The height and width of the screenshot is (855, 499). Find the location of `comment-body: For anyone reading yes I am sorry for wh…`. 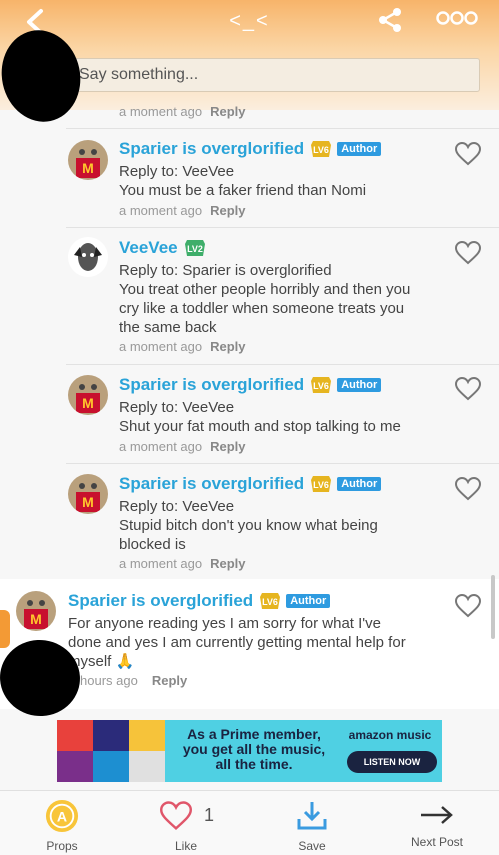

comment-body: For anyone reading yes I am sorry for wh… is located at coordinates (273, 642).